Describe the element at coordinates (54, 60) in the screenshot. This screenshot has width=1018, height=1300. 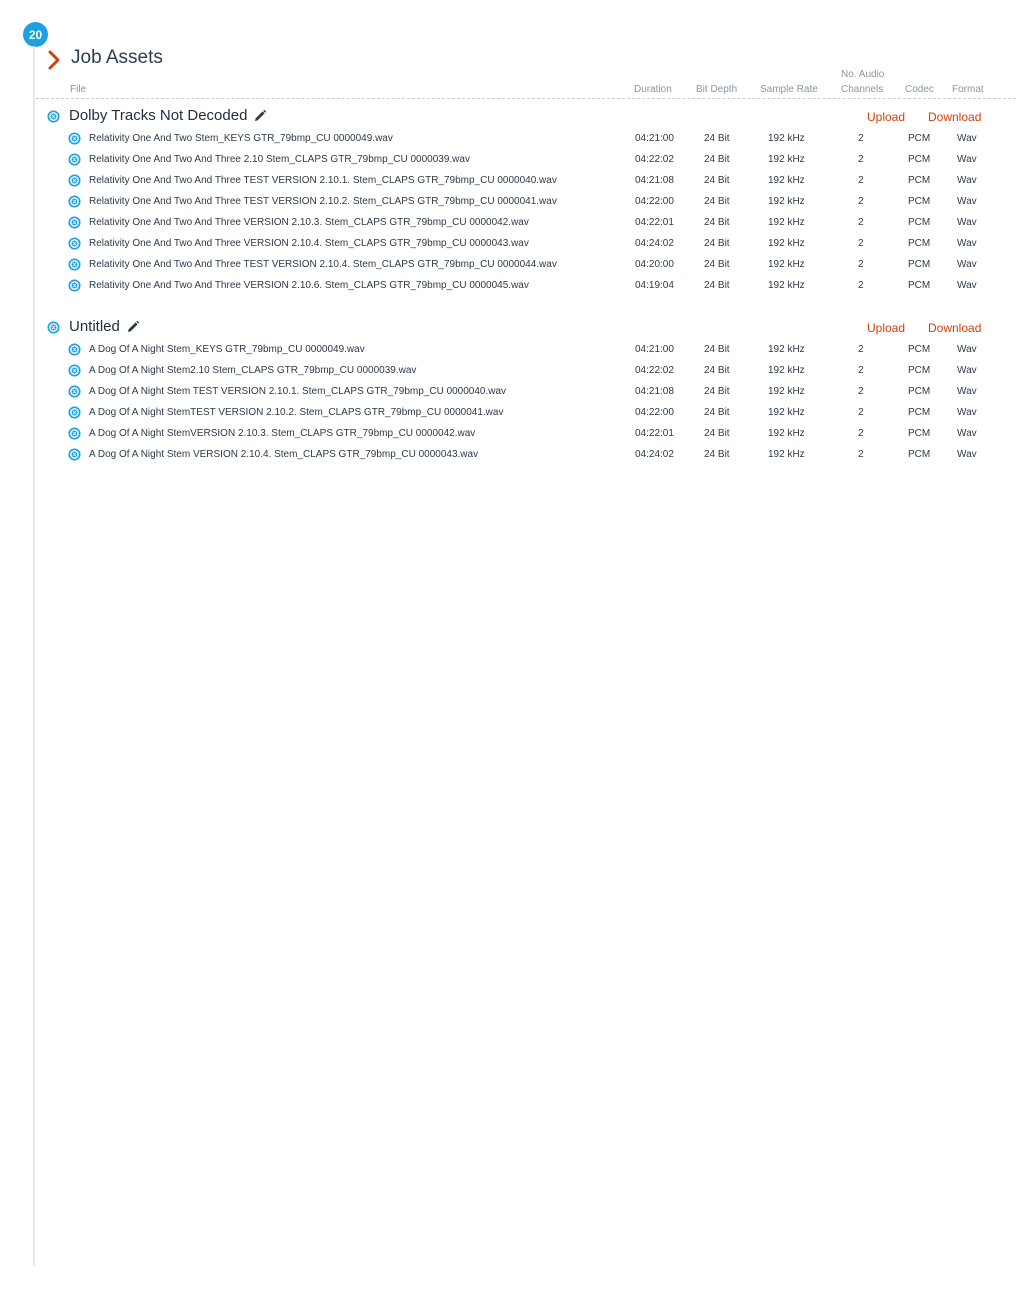
I see `chevron-right-icon` at that location.